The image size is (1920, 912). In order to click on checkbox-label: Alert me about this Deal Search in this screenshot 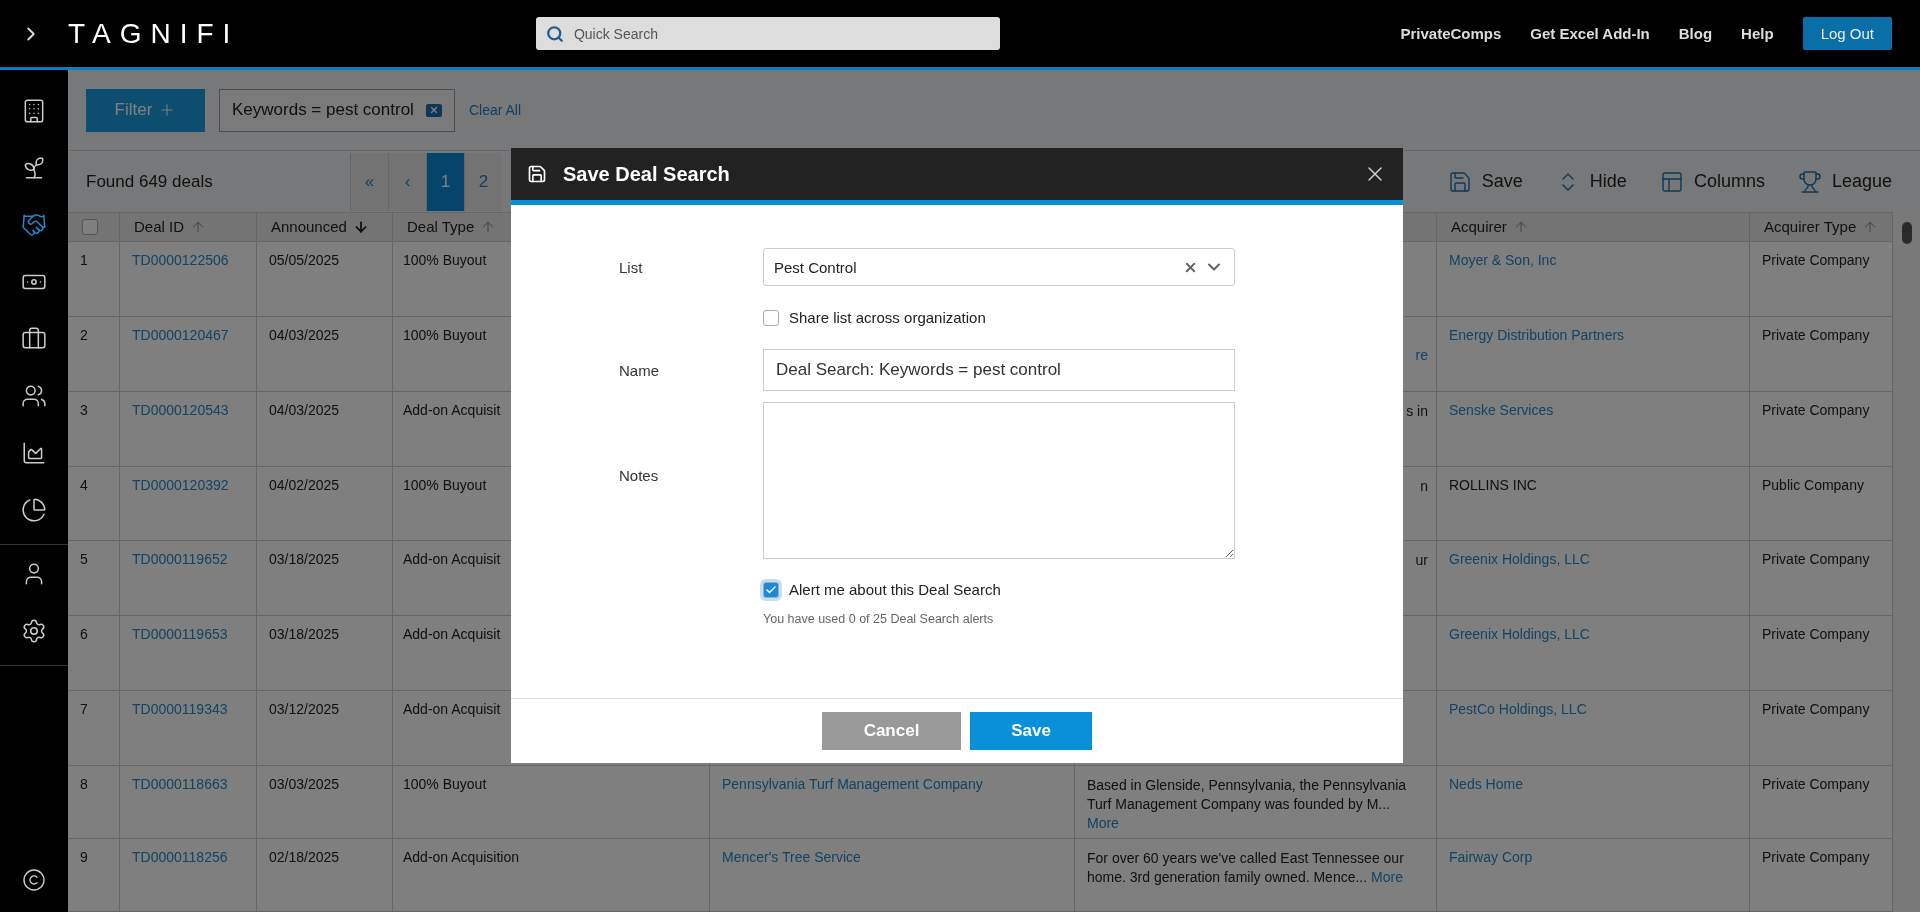, I will do `click(895, 589)`.